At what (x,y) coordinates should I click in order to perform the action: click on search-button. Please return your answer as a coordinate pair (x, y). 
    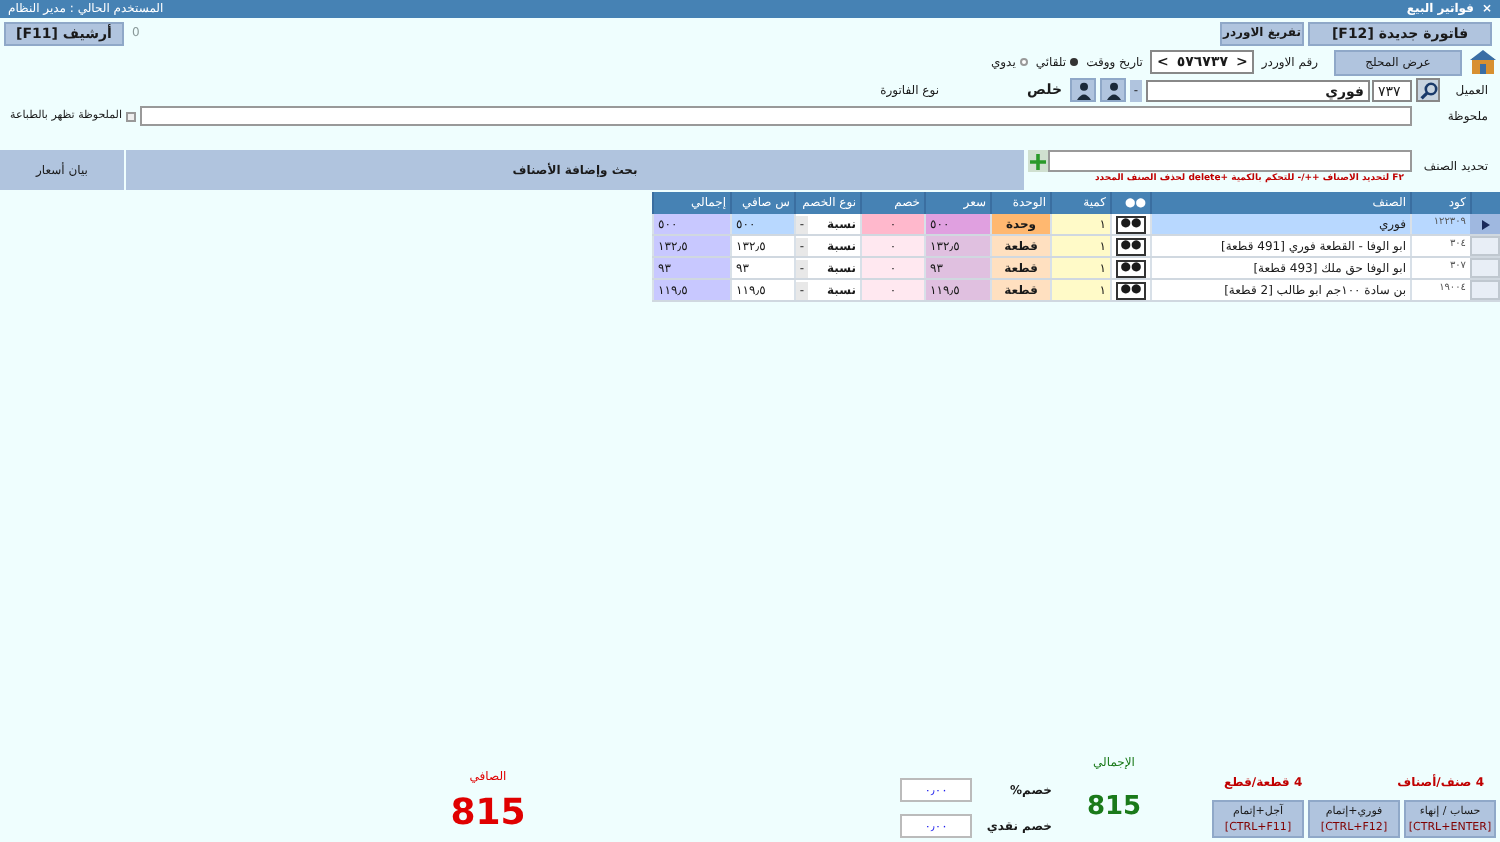
    Looking at the image, I should click on (1428, 90).